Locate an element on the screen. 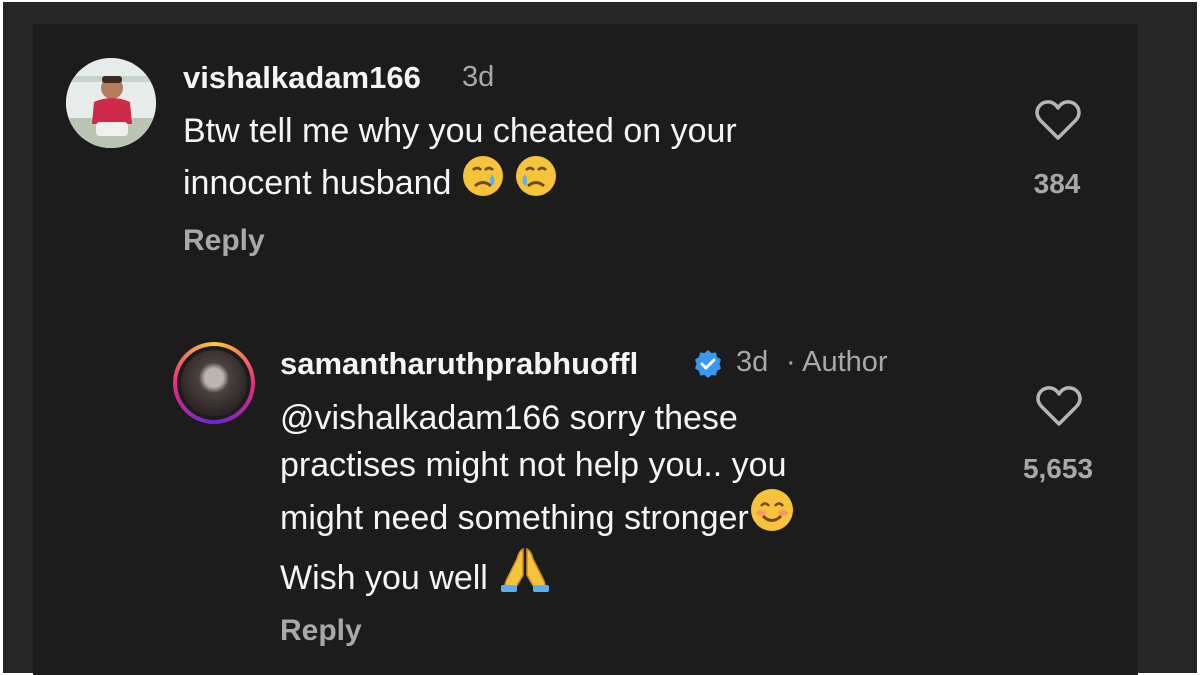  like-count: 5,653 is located at coordinates (1058, 468).